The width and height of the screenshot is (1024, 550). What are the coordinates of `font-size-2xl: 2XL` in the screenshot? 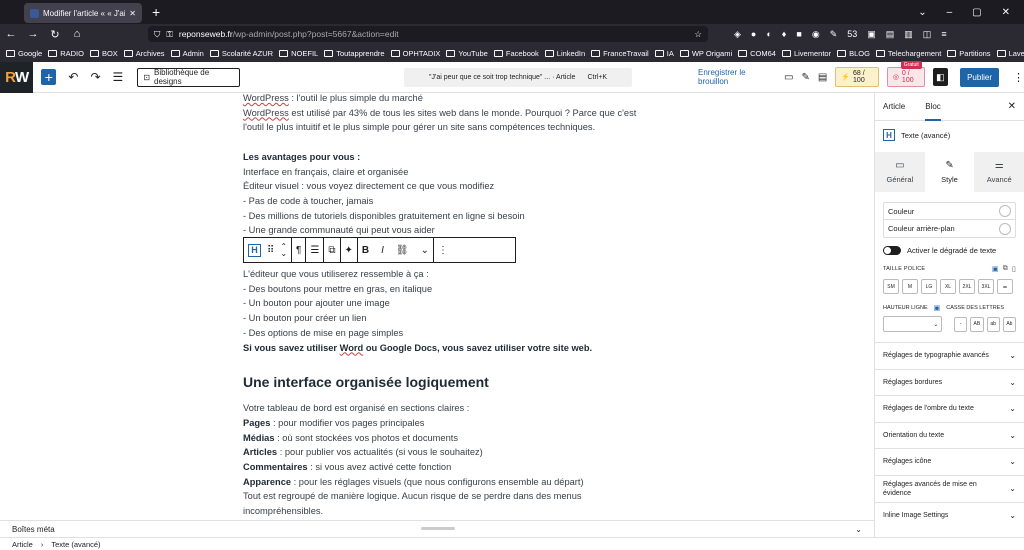 It's located at (967, 286).